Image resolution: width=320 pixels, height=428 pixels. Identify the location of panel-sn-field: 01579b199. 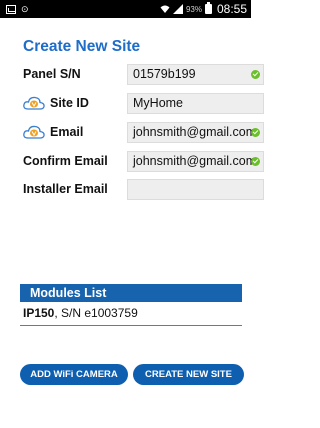
(195, 74).